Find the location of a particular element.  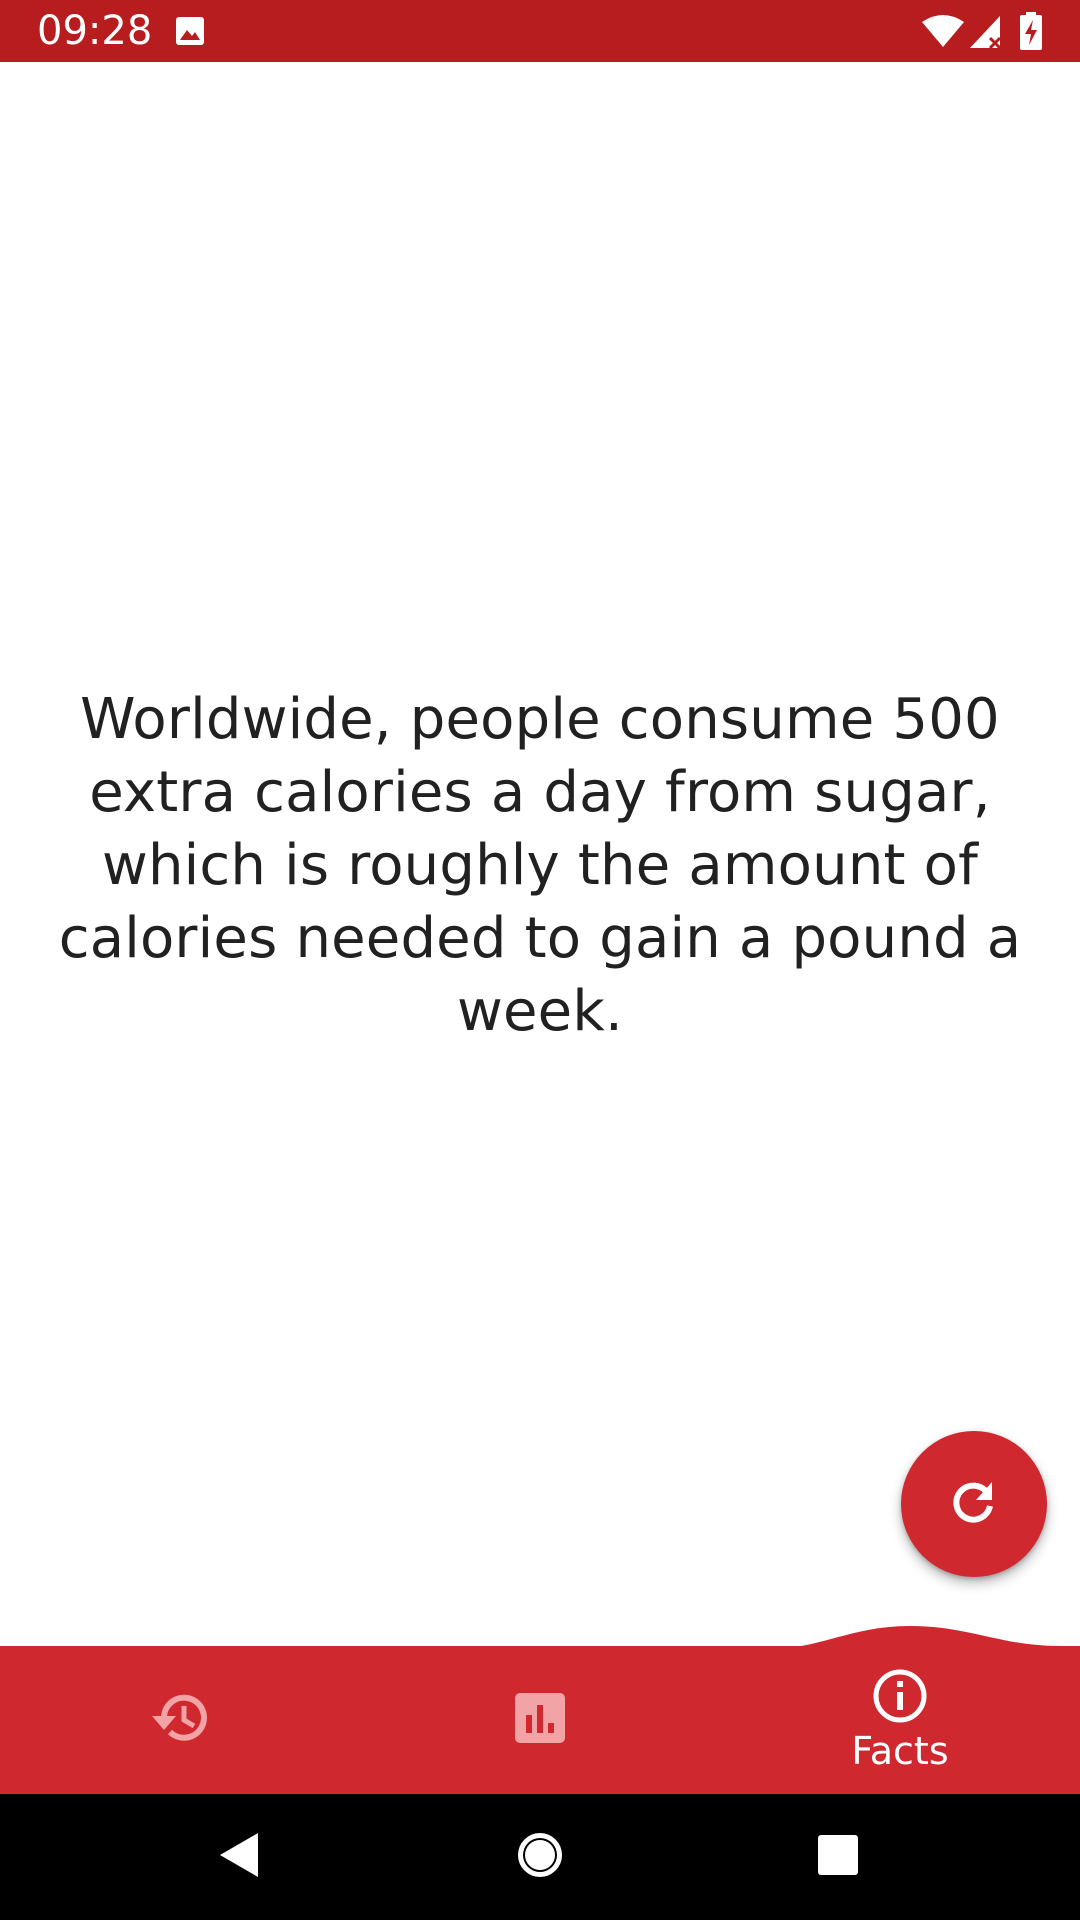

status-bar: 09:28 is located at coordinates (540, 31).